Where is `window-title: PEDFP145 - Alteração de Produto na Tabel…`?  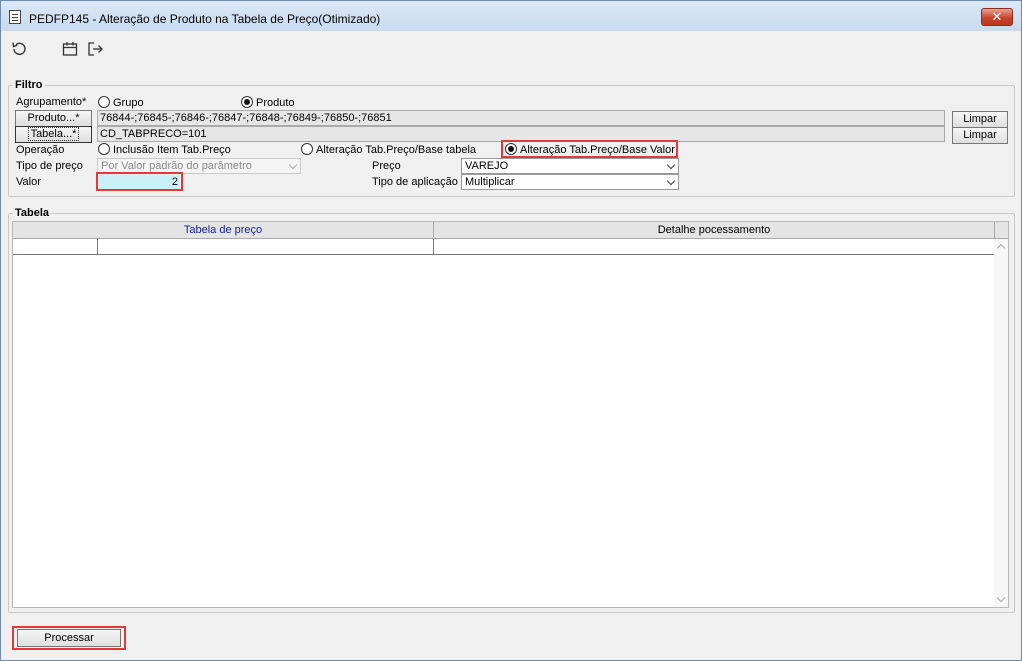
window-title: PEDFP145 - Alteração de Produto na Tabel… is located at coordinates (205, 19).